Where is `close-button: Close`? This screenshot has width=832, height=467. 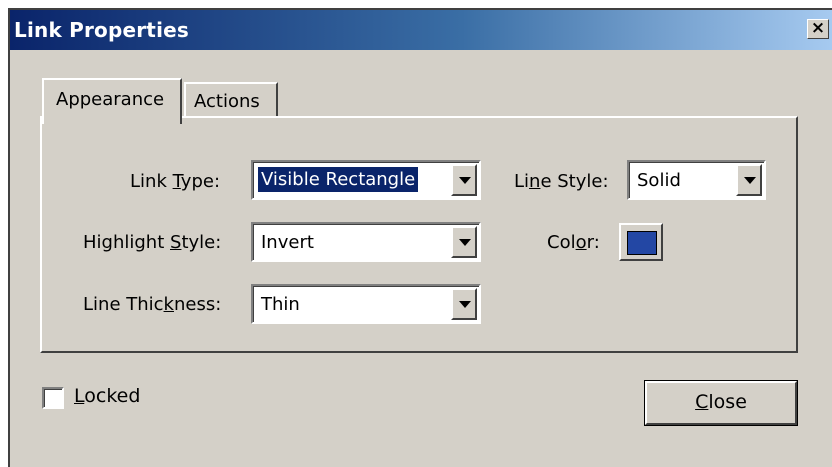
close-button: Close is located at coordinates (721, 403).